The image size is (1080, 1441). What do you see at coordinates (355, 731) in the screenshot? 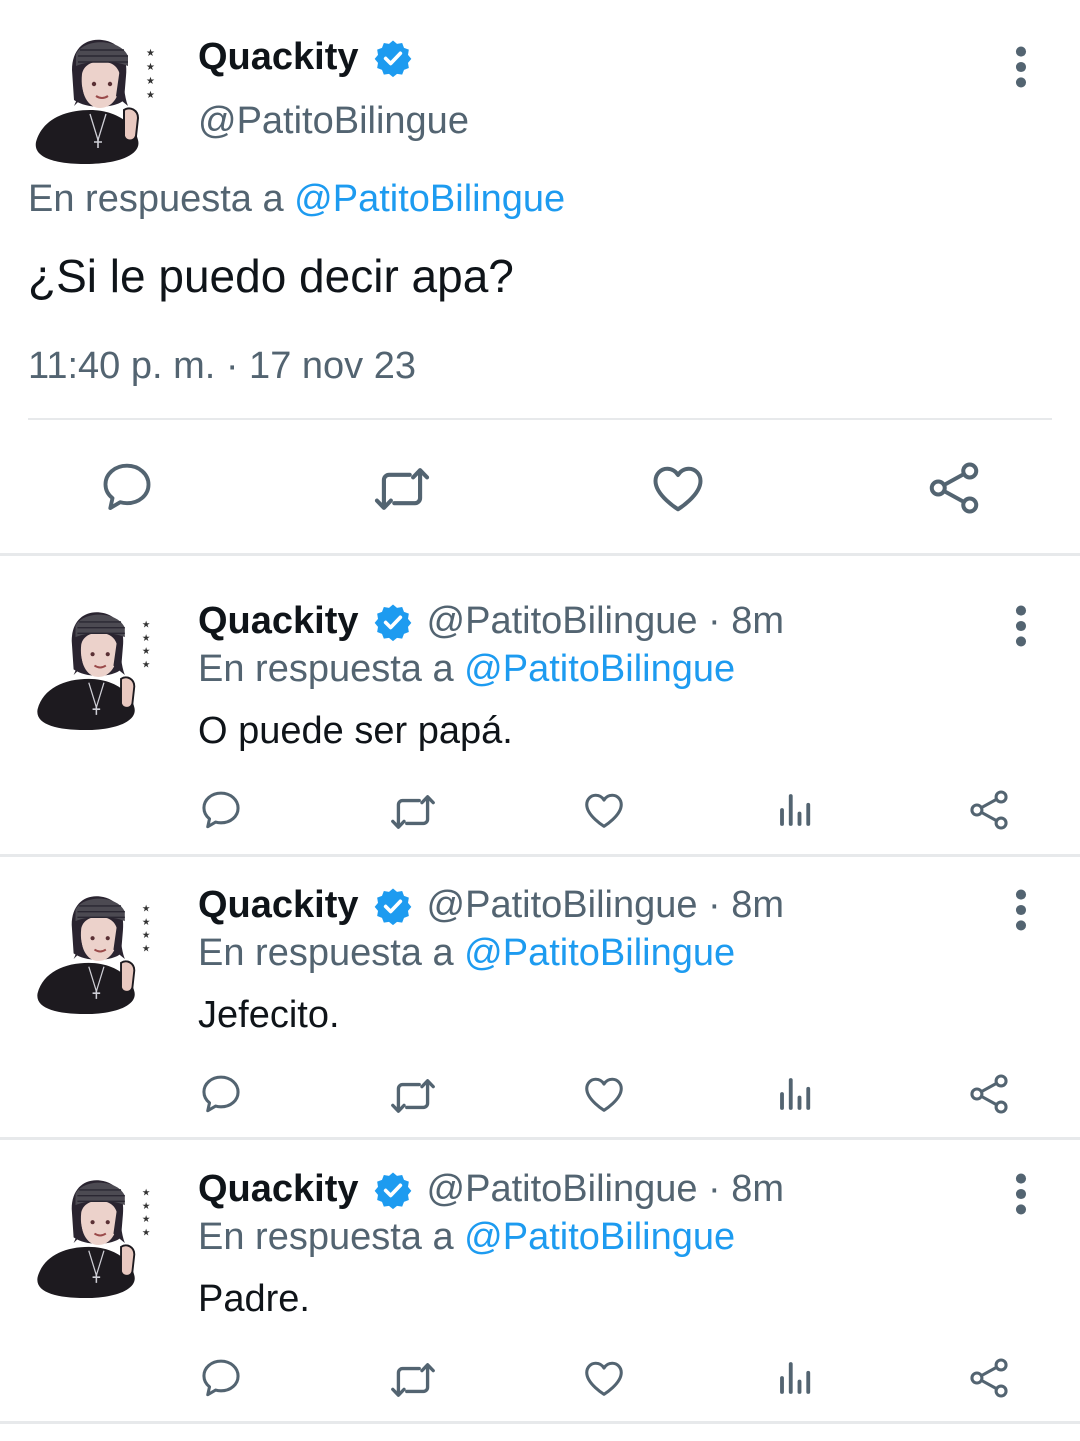
I see `tweet-text: O puede ser papá.` at bounding box center [355, 731].